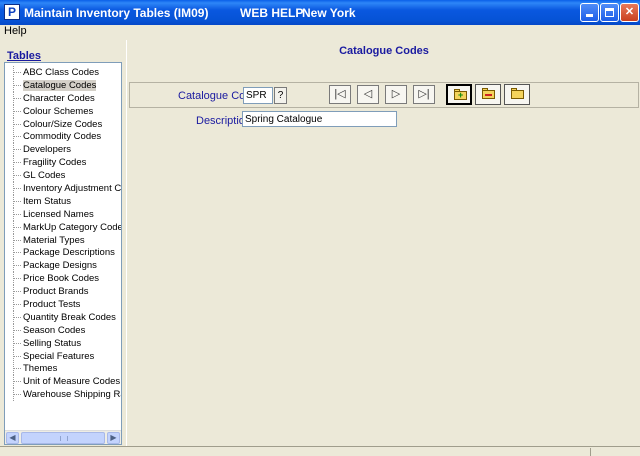  Describe the element at coordinates (589, 15) in the screenshot. I see `minimize-icon` at that location.